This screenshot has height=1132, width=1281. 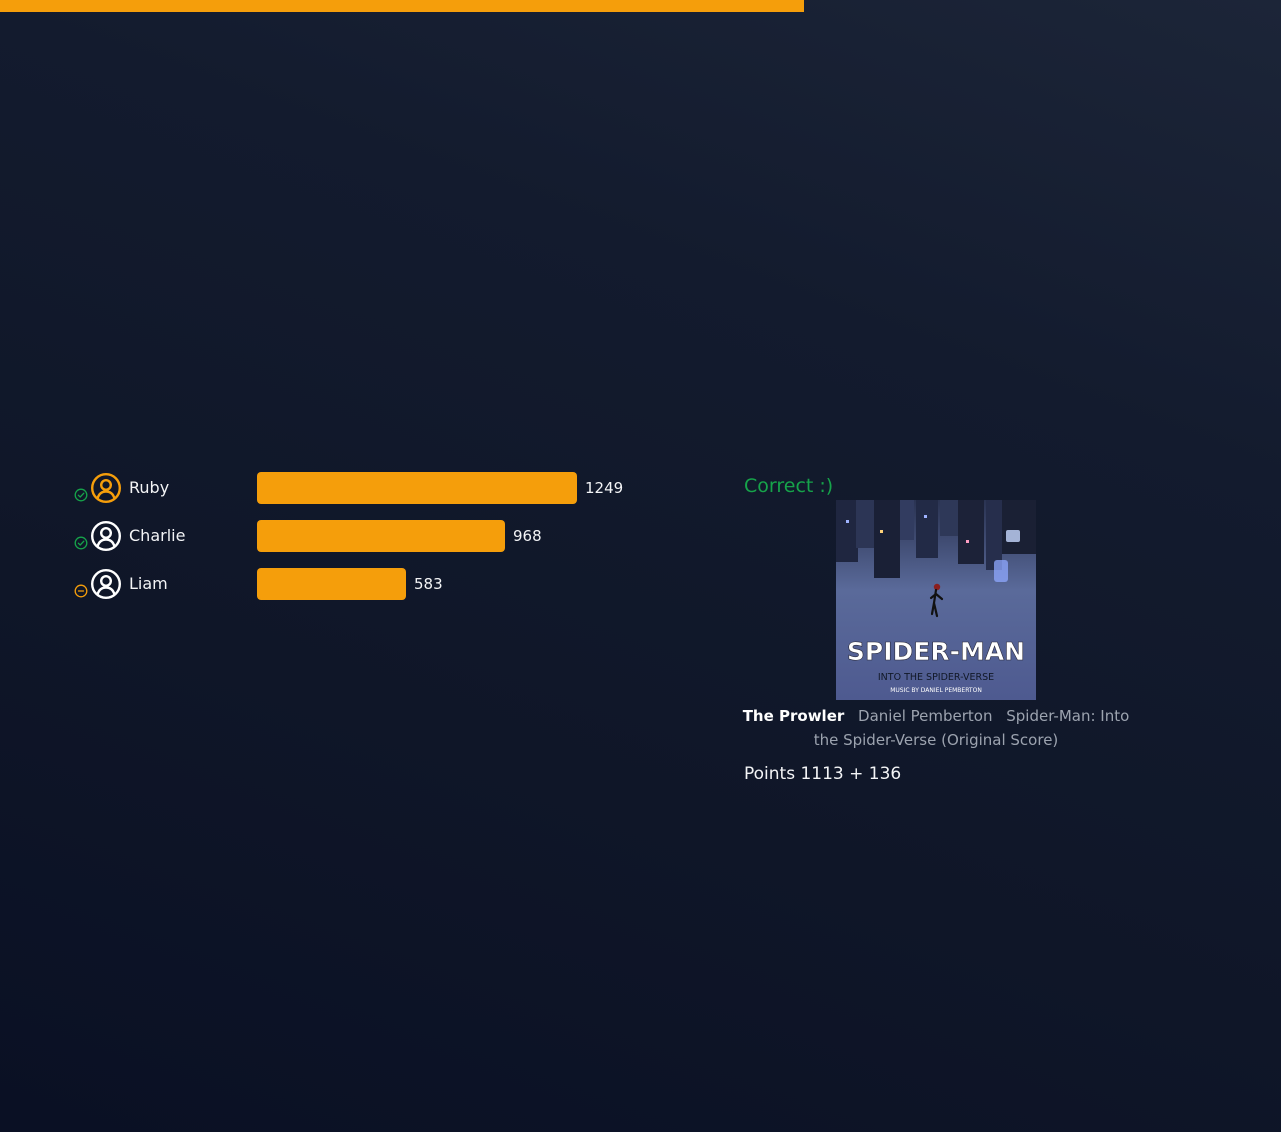 I want to click on track-title: The Prowler, so click(x=793, y=716).